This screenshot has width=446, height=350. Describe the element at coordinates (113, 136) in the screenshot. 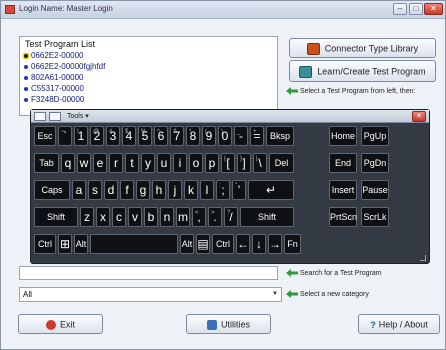

I see `key-3: #3` at that location.